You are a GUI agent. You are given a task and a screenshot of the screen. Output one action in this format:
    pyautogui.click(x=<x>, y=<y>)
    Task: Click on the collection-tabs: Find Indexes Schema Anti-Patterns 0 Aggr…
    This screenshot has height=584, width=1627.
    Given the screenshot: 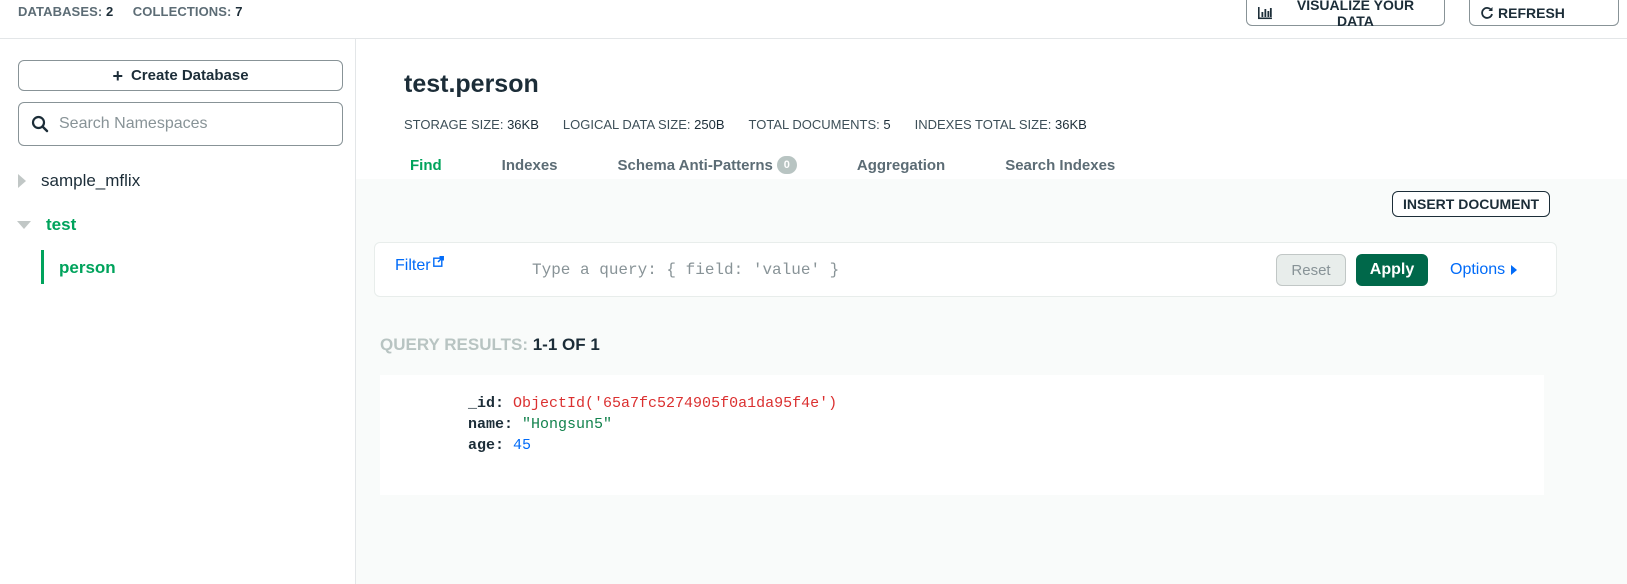 What is the action you would take?
    pyautogui.click(x=786, y=165)
    